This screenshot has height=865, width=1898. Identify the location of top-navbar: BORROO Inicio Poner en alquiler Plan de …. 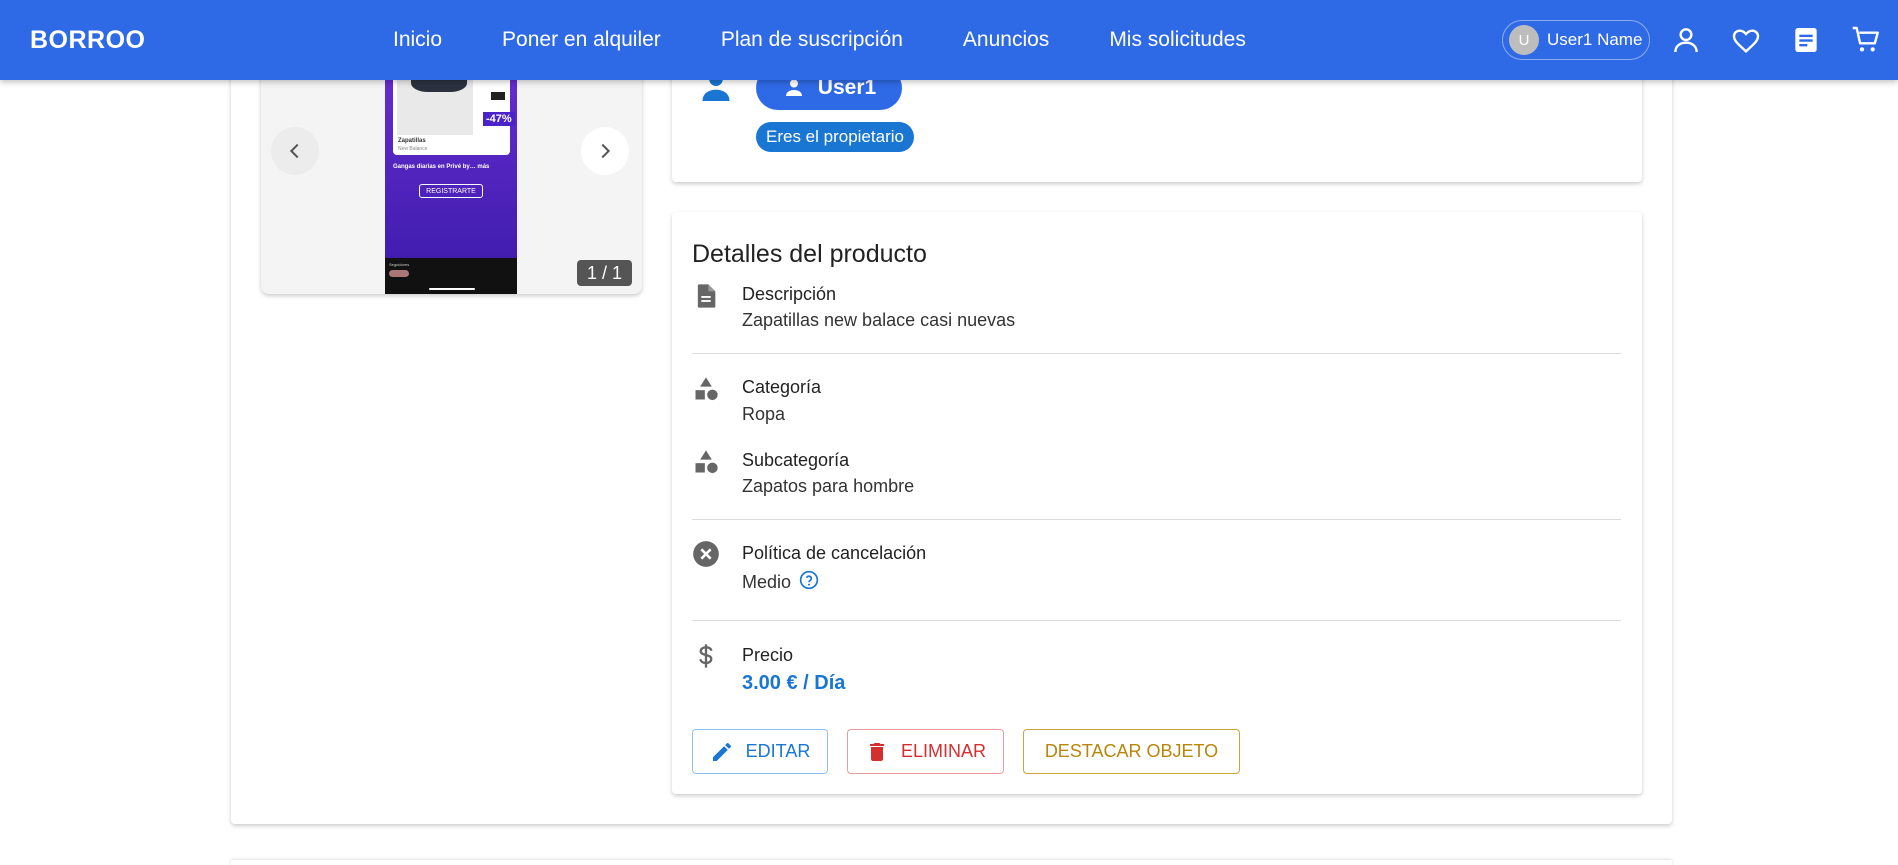
(949, 40).